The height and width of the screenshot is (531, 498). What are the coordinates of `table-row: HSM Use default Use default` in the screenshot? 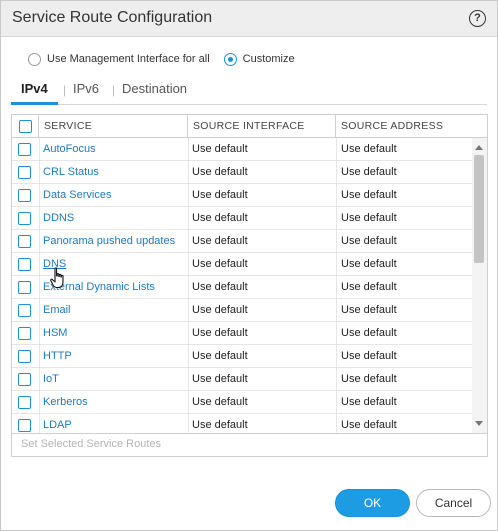 It's located at (242, 333).